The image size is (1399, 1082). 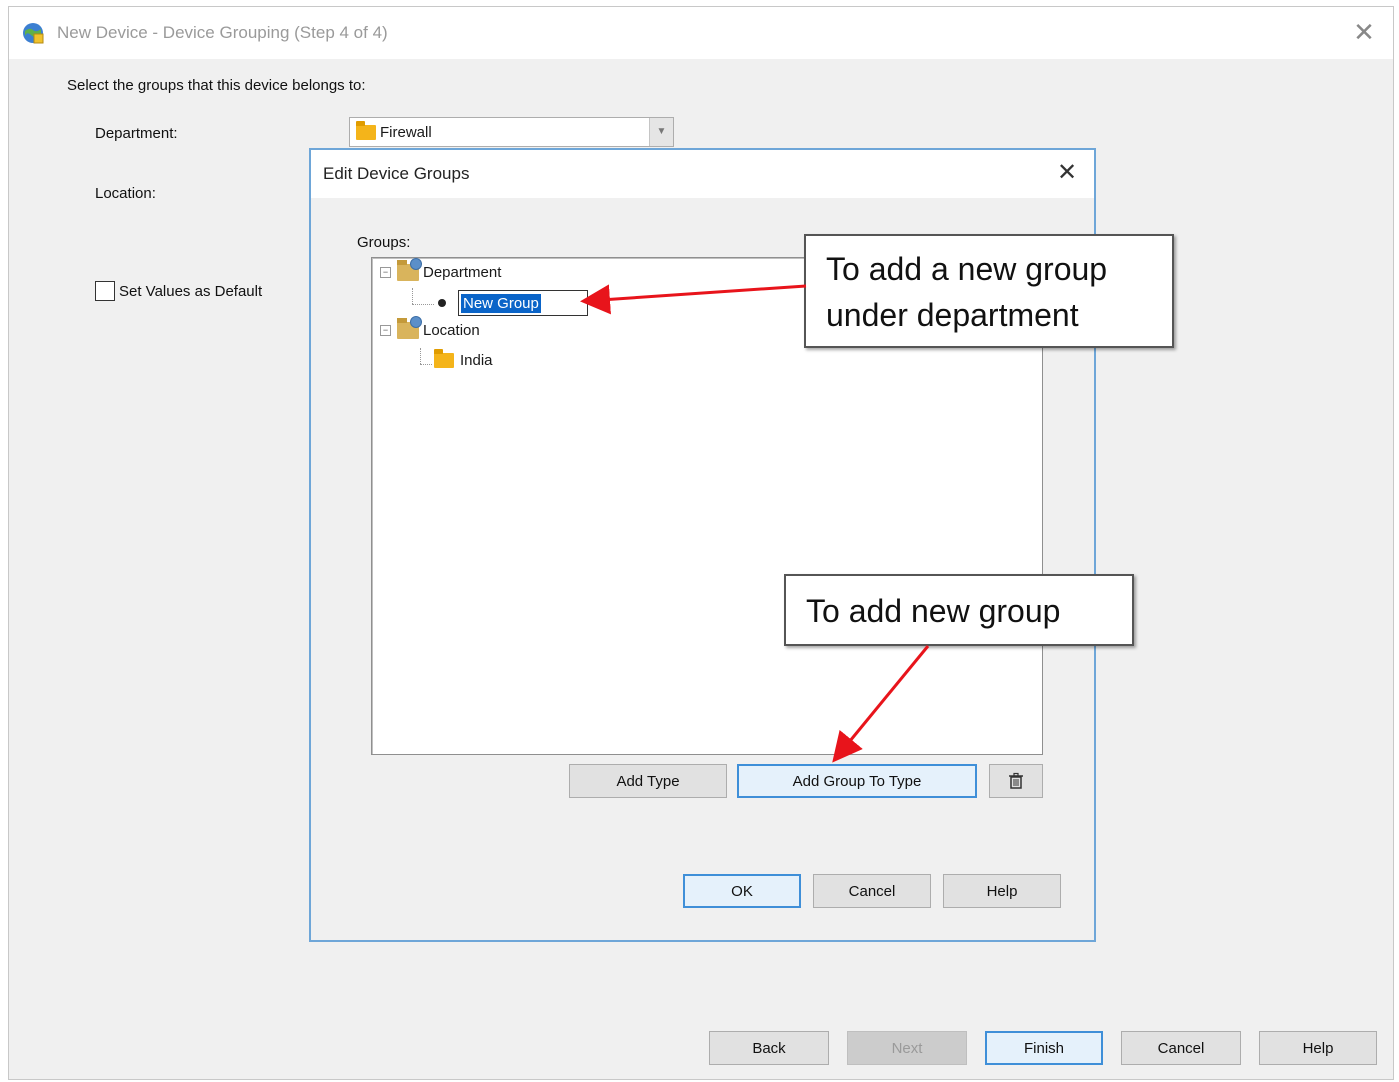 I want to click on add-type-button: Add Type, so click(x=648, y=781).